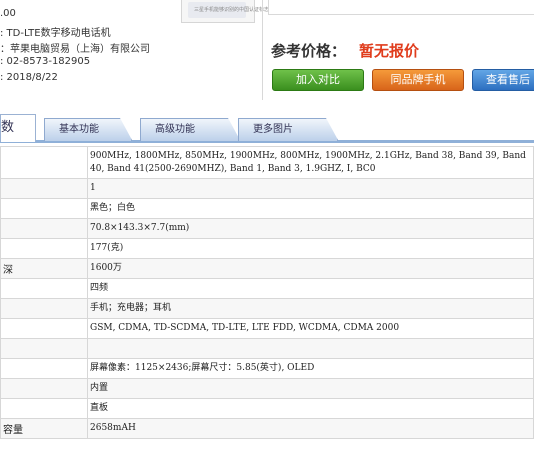 This screenshot has width=534, height=462. I want to click on tab-label: 更多图片, so click(273, 129).